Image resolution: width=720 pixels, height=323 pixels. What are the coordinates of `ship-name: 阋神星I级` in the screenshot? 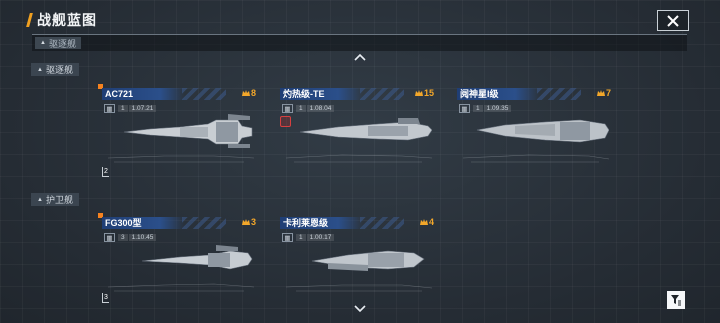 It's located at (498, 94).